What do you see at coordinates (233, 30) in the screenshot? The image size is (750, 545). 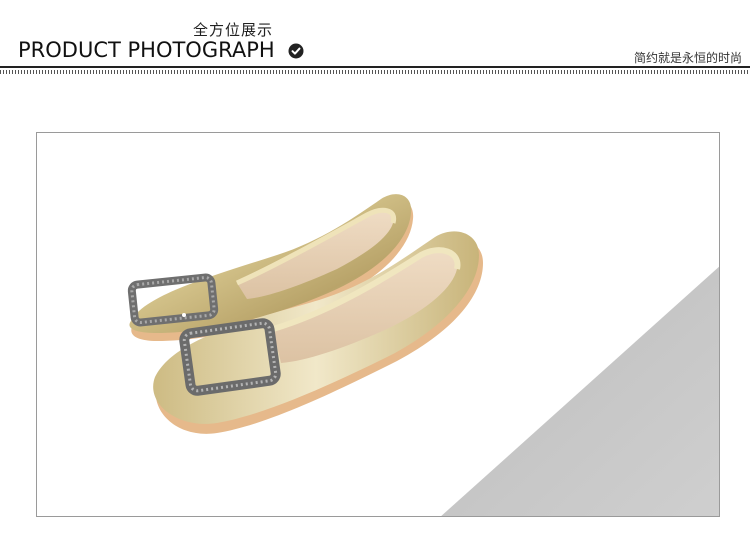 I see `section-subtitle: 全方位展示` at bounding box center [233, 30].